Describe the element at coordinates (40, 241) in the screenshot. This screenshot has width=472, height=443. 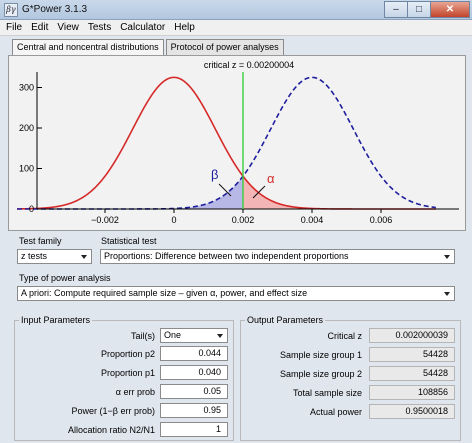
I see `test-family-label: Test family` at that location.